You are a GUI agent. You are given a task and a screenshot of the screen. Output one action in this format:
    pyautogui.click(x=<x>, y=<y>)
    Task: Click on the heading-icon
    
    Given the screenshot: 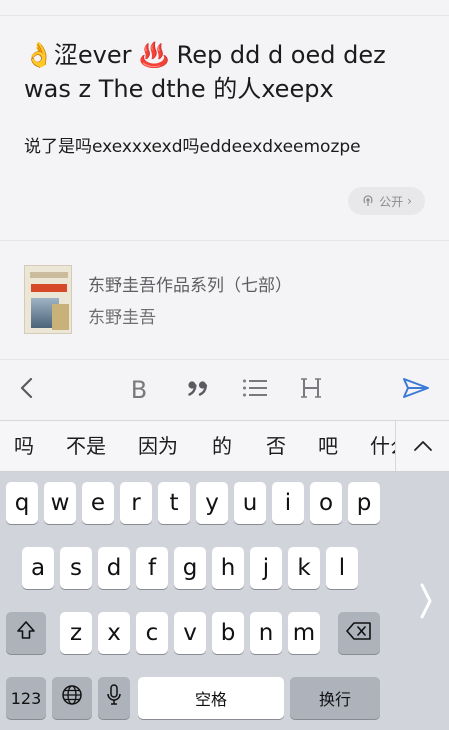 What is the action you would take?
    pyautogui.click(x=311, y=390)
    